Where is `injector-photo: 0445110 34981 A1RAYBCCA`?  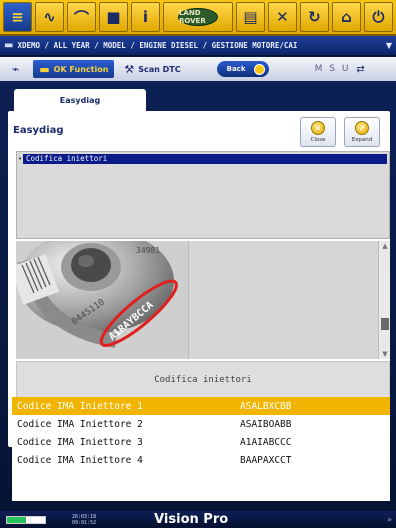 injector-photo: 0445110 34981 A1RAYBCCA is located at coordinates (102, 300).